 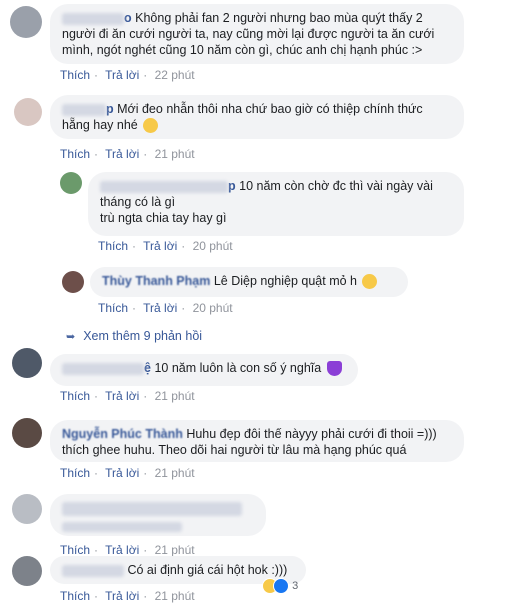 I want to click on comment-actions: Thích · Trả lời · 22 phút, so click(x=127, y=75).